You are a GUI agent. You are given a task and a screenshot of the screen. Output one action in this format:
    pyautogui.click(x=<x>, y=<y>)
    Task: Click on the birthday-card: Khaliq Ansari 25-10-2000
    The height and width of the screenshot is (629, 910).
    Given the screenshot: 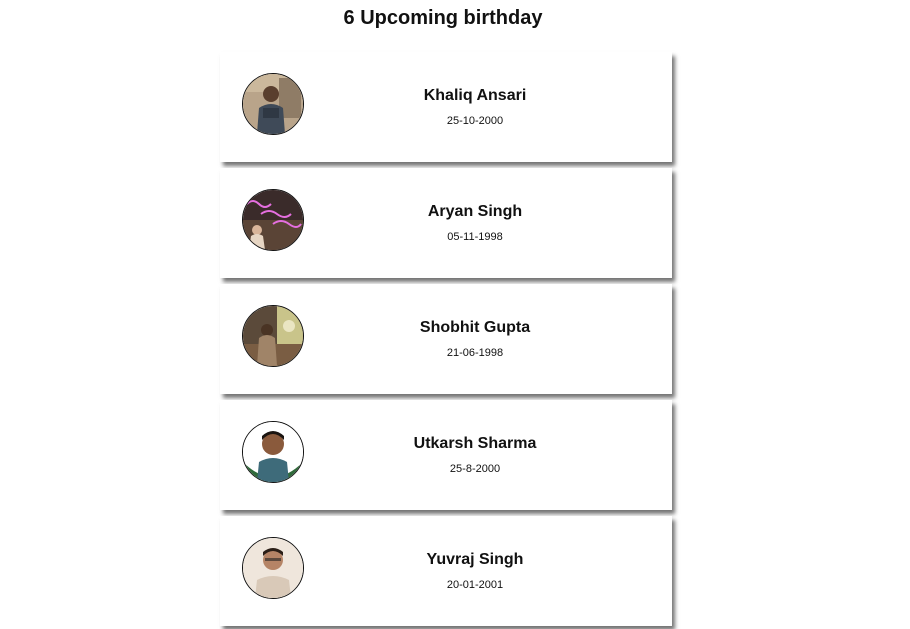 What is the action you would take?
    pyautogui.click(x=446, y=107)
    